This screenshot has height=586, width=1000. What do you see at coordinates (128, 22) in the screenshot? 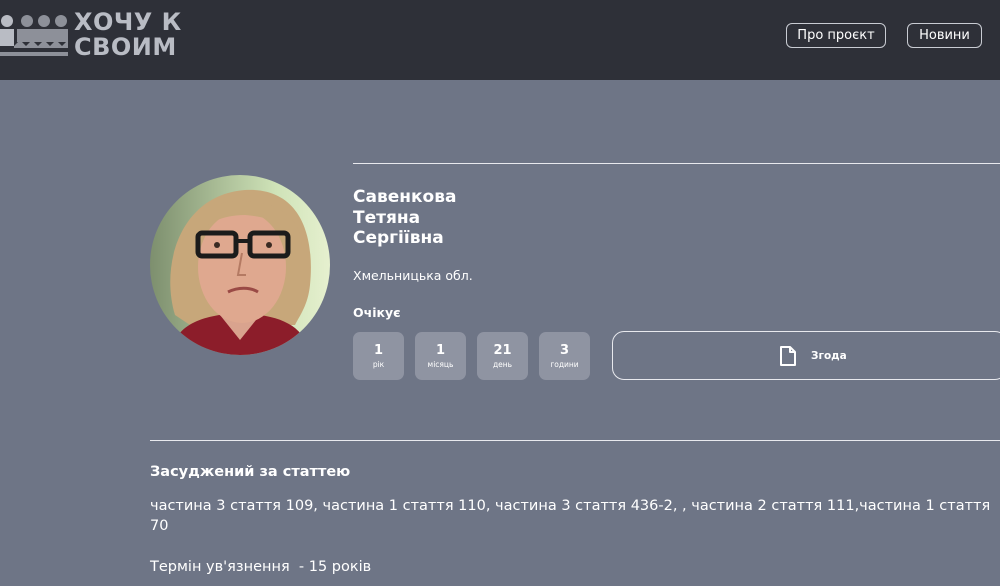
I see `logo-line-1: ХОЧУ К` at bounding box center [128, 22].